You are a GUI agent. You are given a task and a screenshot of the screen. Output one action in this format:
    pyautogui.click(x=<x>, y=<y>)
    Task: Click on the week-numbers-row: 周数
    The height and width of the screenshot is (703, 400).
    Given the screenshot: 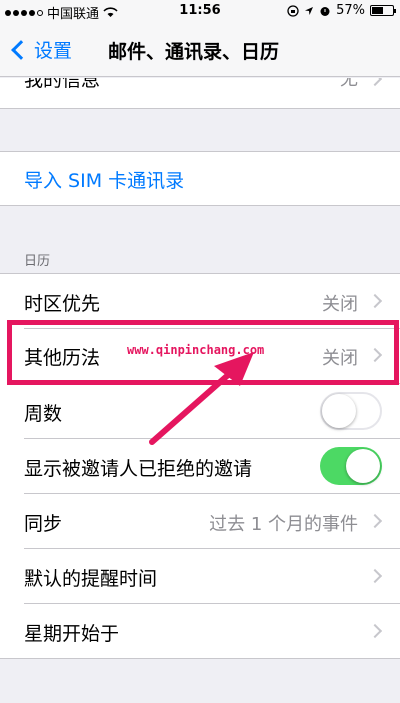 What is the action you would take?
    pyautogui.click(x=200, y=411)
    